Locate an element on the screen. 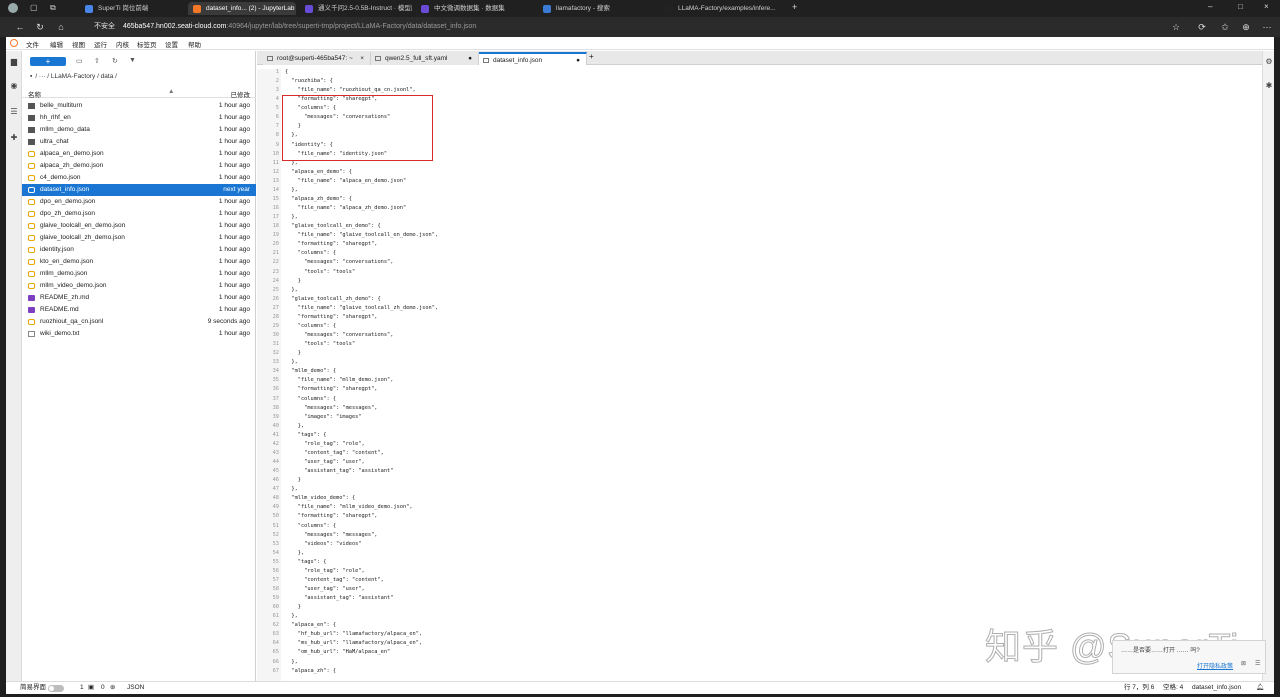 The image size is (1280, 697). extensions-icon: ⊕ is located at coordinates (1246, 27).